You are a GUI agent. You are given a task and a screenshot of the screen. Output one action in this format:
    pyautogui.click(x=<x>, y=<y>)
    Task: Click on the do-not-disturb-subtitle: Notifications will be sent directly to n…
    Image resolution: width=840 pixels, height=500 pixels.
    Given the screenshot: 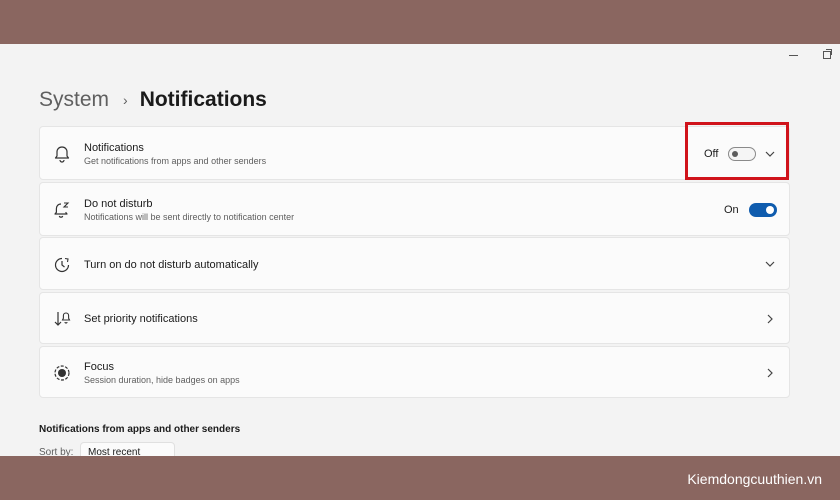 What is the action you would take?
    pyautogui.click(x=189, y=217)
    